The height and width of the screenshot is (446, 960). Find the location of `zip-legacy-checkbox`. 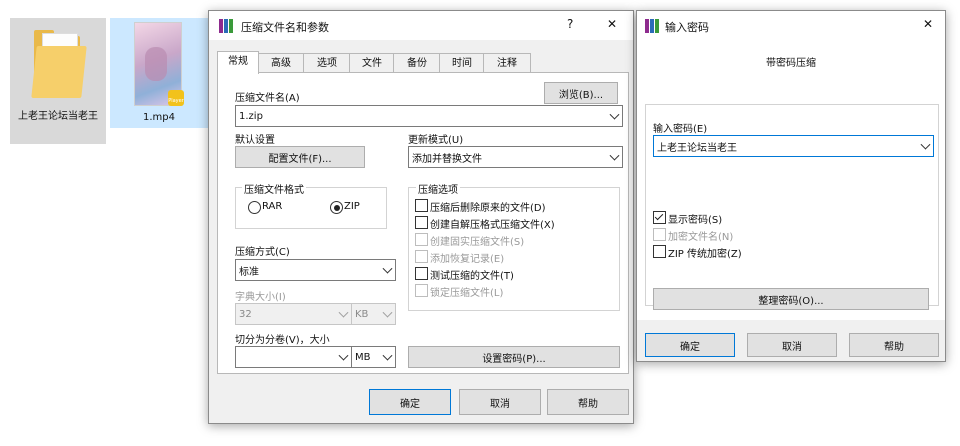

zip-legacy-checkbox is located at coordinates (659, 251).